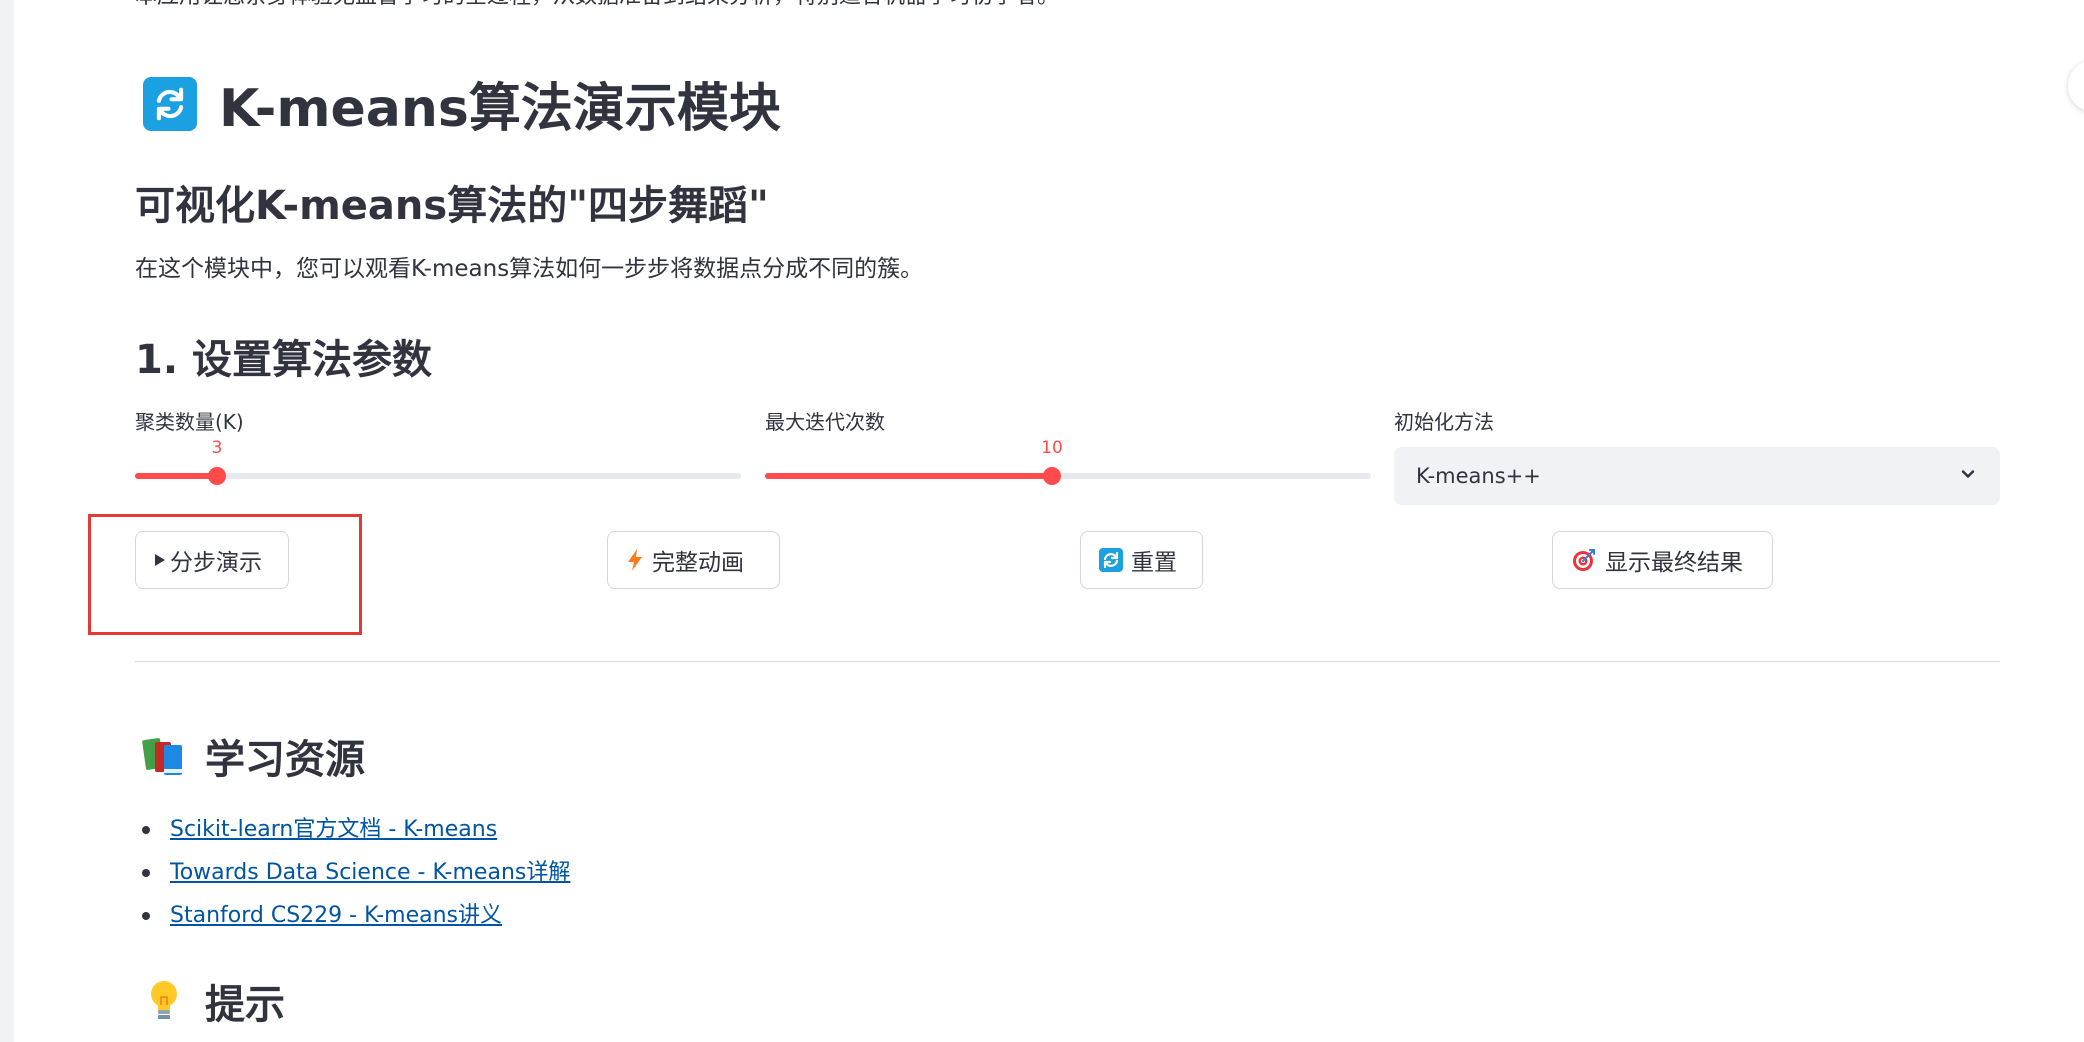 This screenshot has width=2084, height=1042. I want to click on subtitle: 可视化K-means算法的"四步舞蹈", so click(452, 206).